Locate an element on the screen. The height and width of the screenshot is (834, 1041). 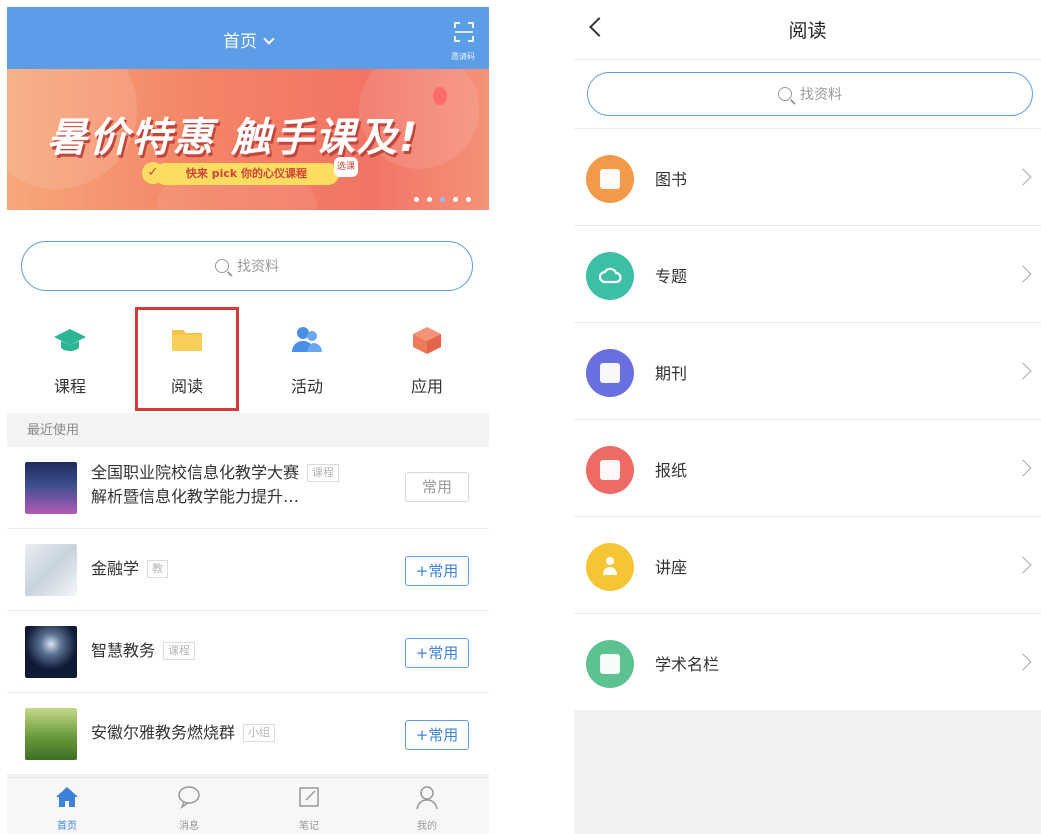
check-icon: ✓ is located at coordinates (153, 173).